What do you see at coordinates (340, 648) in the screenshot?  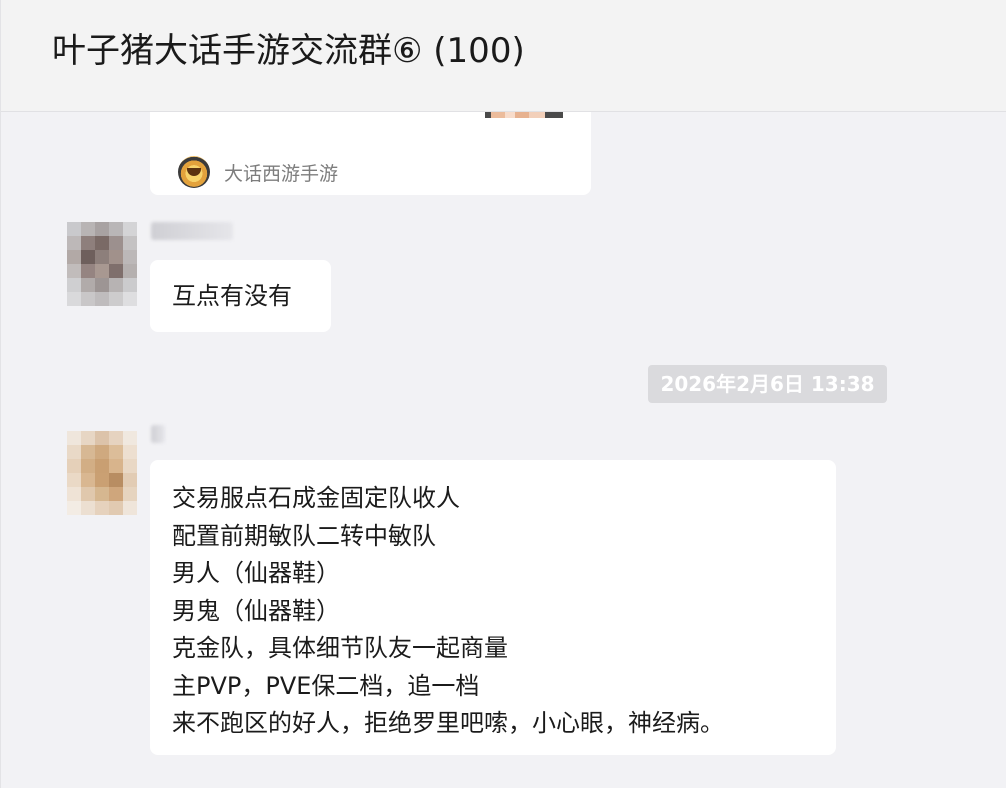 I see `message-line: 克金队，具体细节队友一起商量` at bounding box center [340, 648].